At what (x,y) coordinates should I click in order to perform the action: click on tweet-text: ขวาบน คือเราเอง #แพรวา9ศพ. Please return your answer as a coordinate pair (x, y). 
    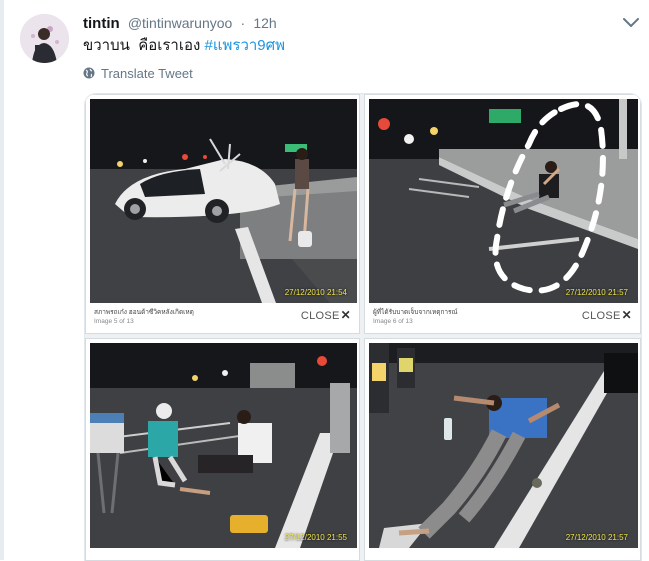
    Looking at the image, I should click on (184, 46).